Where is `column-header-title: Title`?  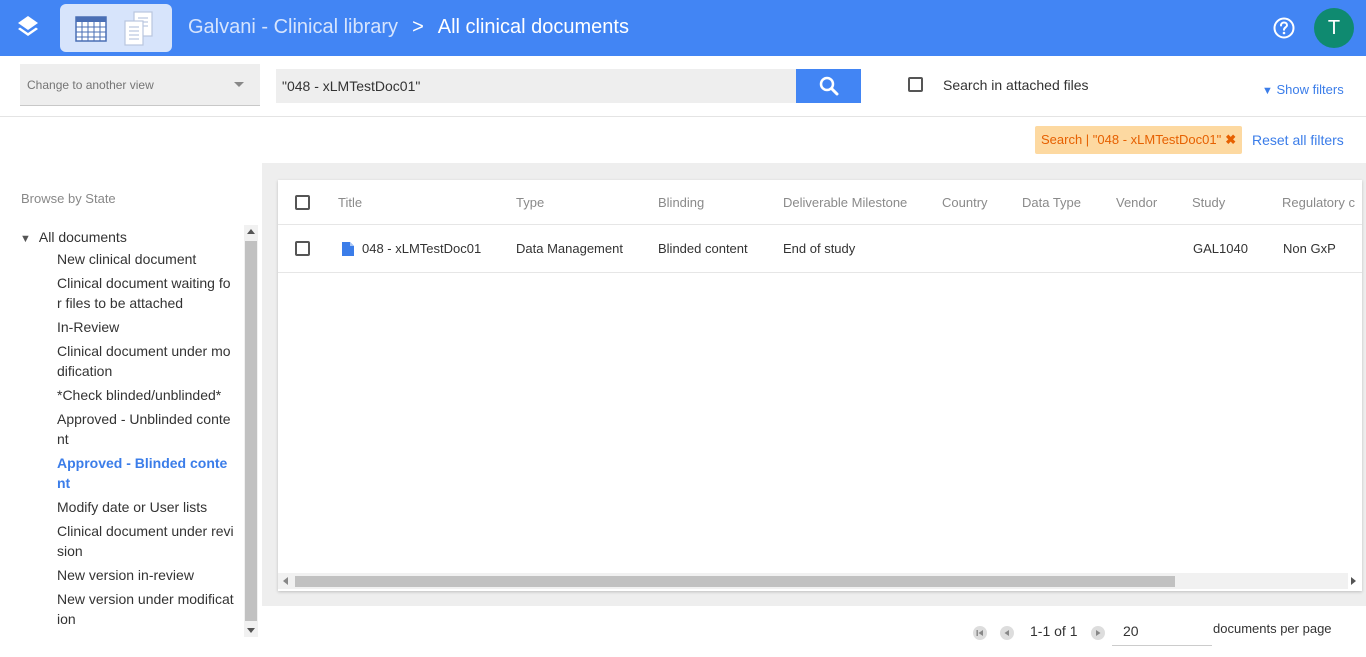 column-header-title: Title is located at coordinates (350, 202).